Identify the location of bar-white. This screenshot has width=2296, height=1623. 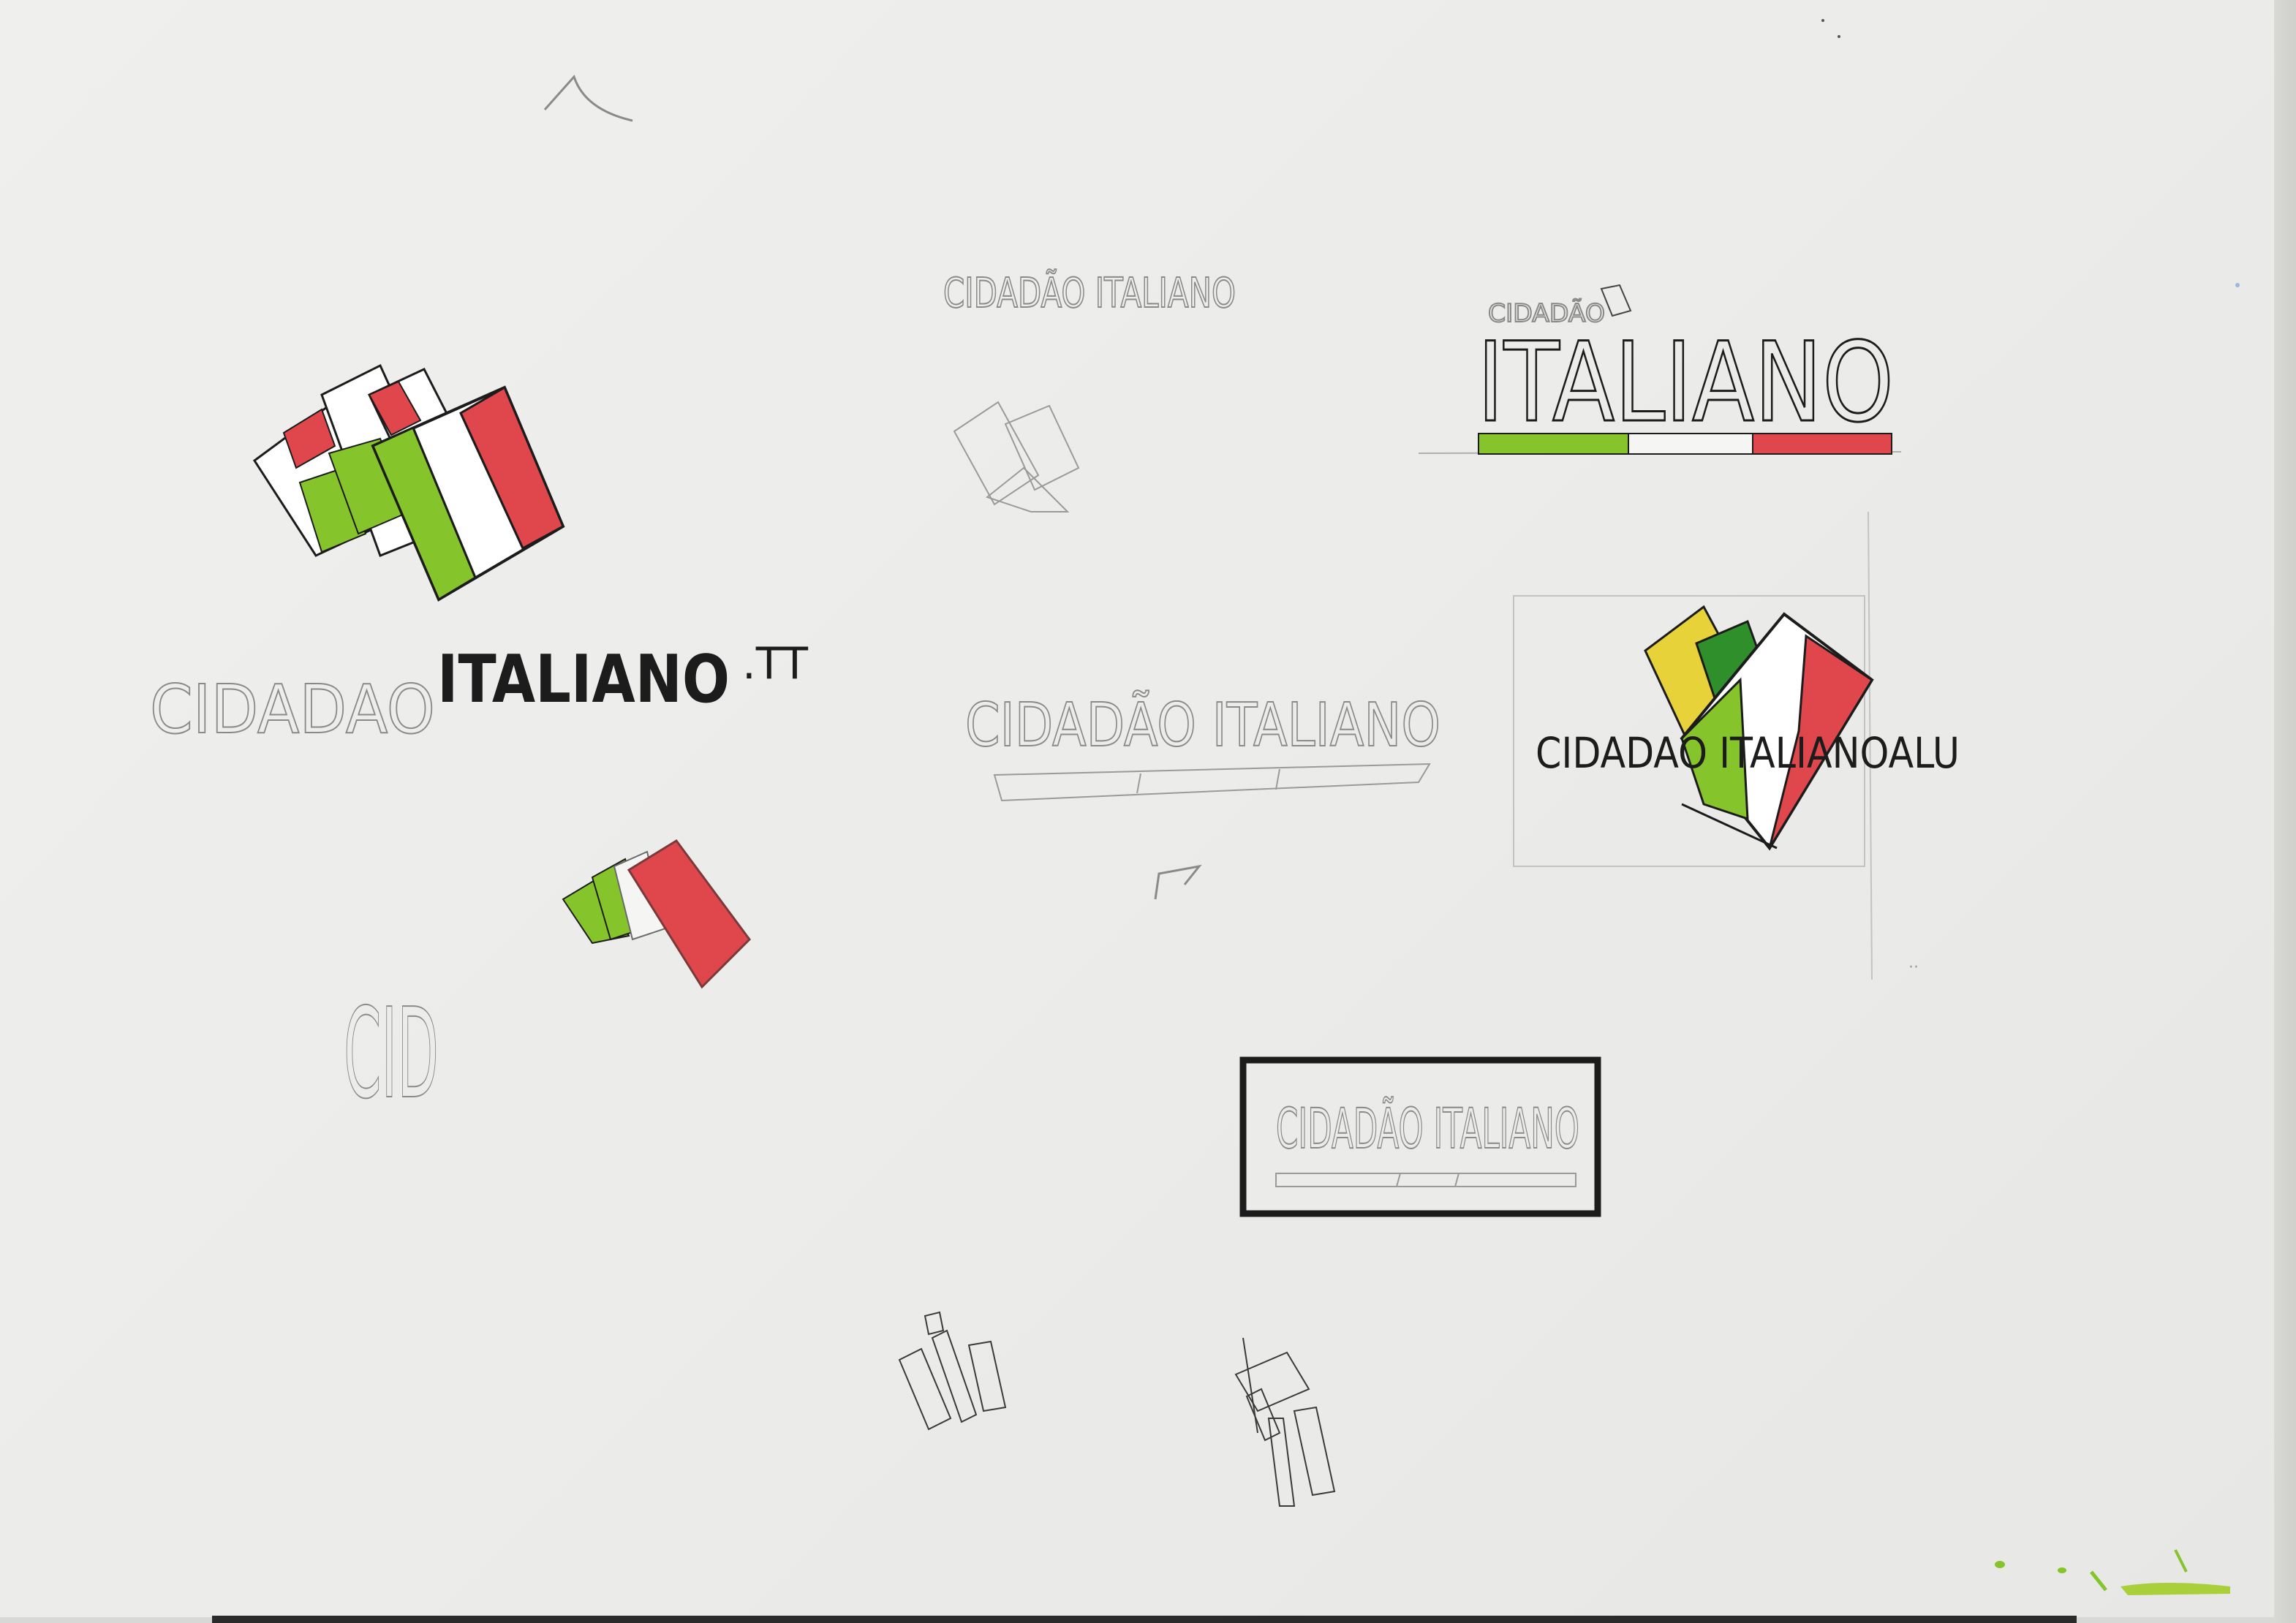
(1690, 444).